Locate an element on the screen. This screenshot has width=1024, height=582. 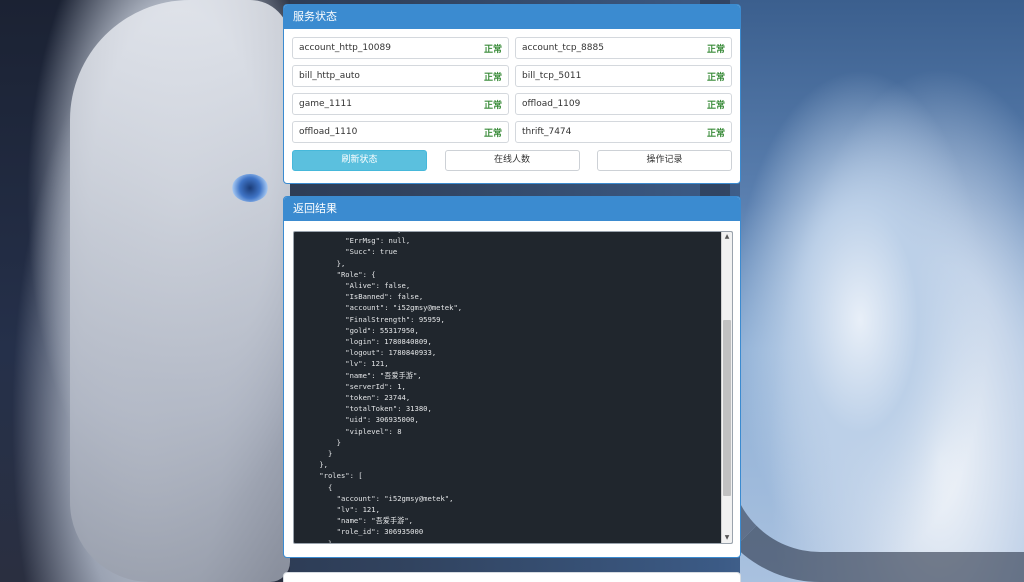
background-character-eye is located at coordinates (250, 188).